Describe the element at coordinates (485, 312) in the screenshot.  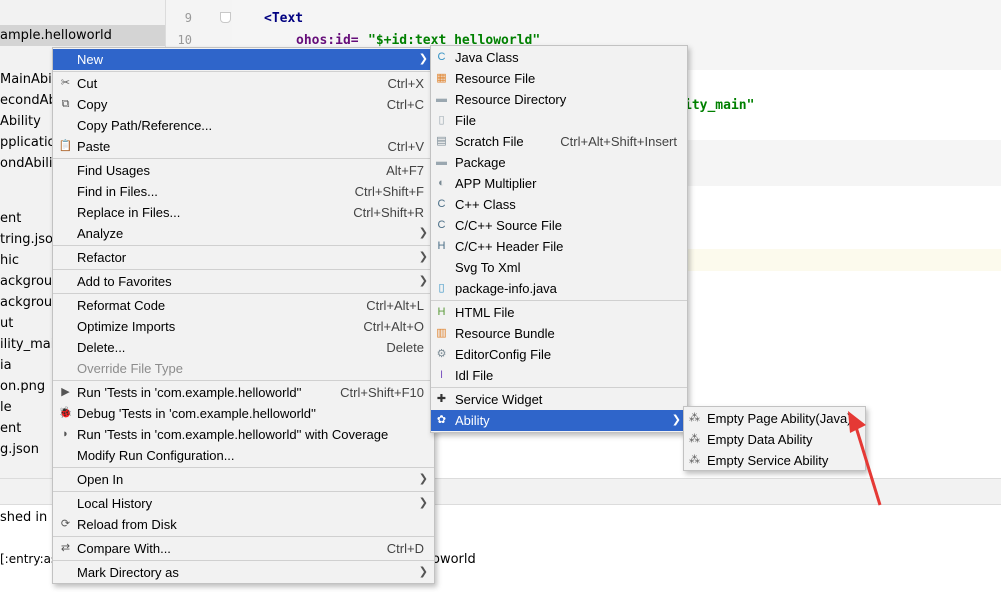
I see `menu-item-label: HTML File` at that location.